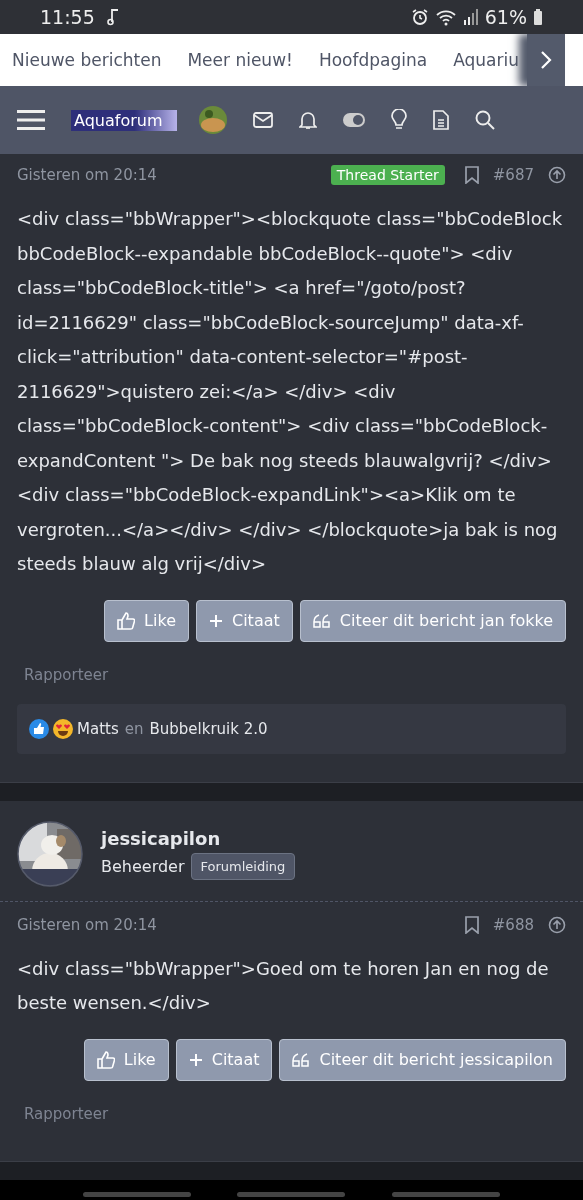  Describe the element at coordinates (353, 120) in the screenshot. I see `toggle-icon` at that location.